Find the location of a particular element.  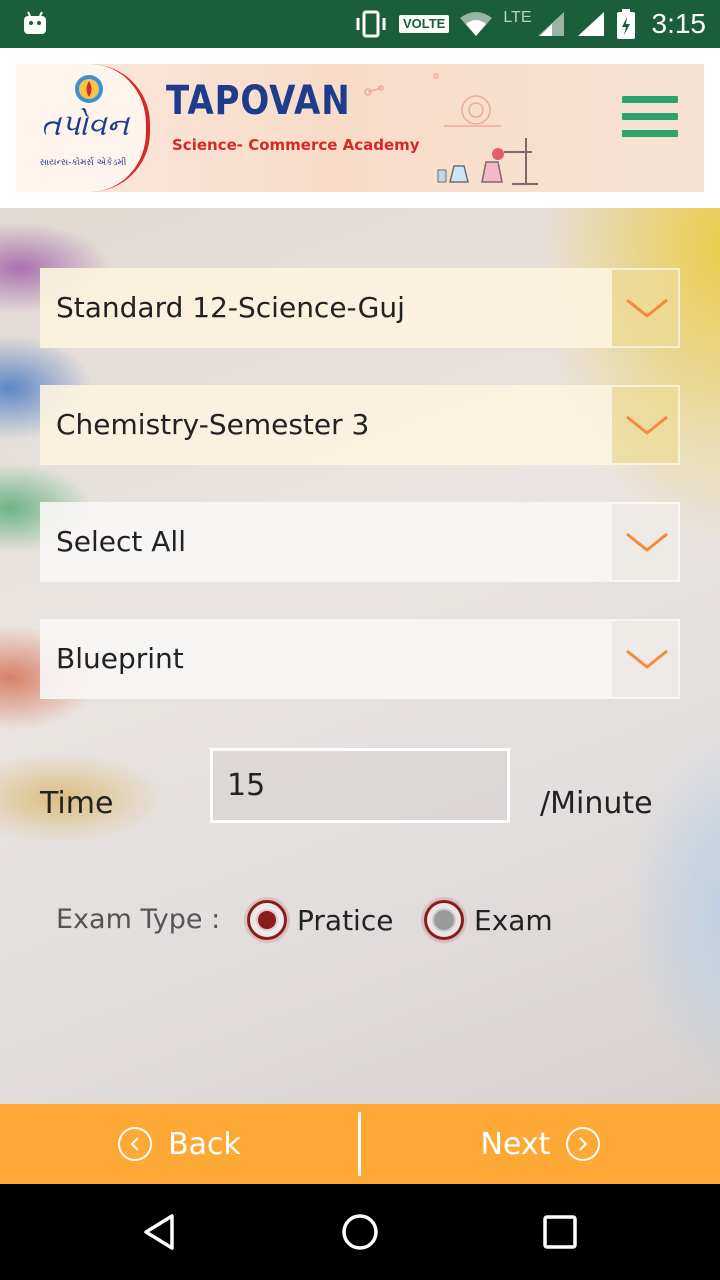

status-bar: VOLTE LTE 3:15 is located at coordinates (360, 24).